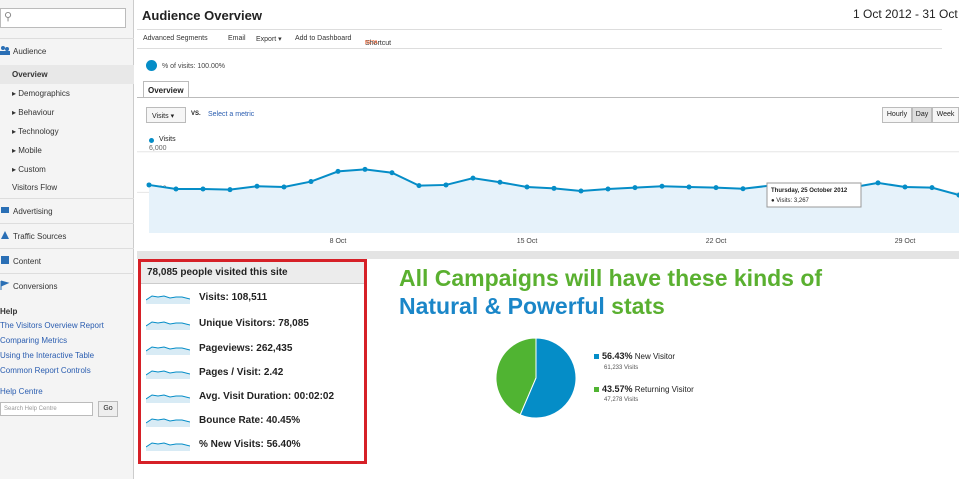 The image size is (959, 479). Describe the element at coordinates (905, 241) in the screenshot. I see `x-tick-label: 29 Oct` at that location.